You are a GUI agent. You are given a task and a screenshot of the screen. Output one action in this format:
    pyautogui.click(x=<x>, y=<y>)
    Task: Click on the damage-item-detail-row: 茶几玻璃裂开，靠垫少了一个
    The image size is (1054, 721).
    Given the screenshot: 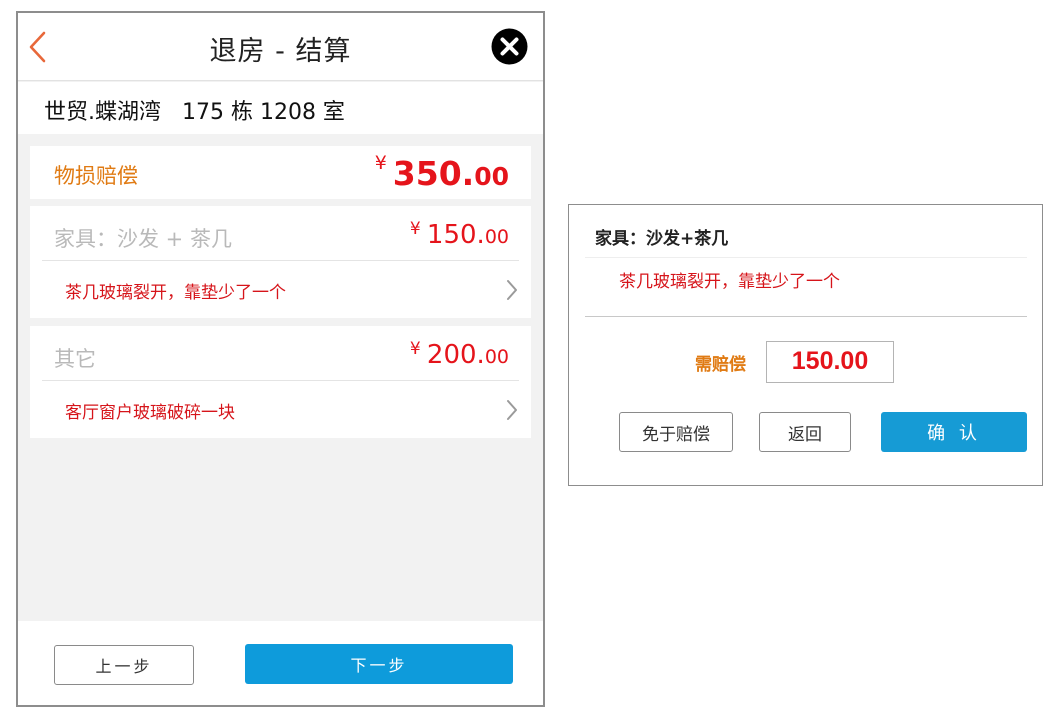 What is the action you would take?
    pyautogui.click(x=280, y=289)
    